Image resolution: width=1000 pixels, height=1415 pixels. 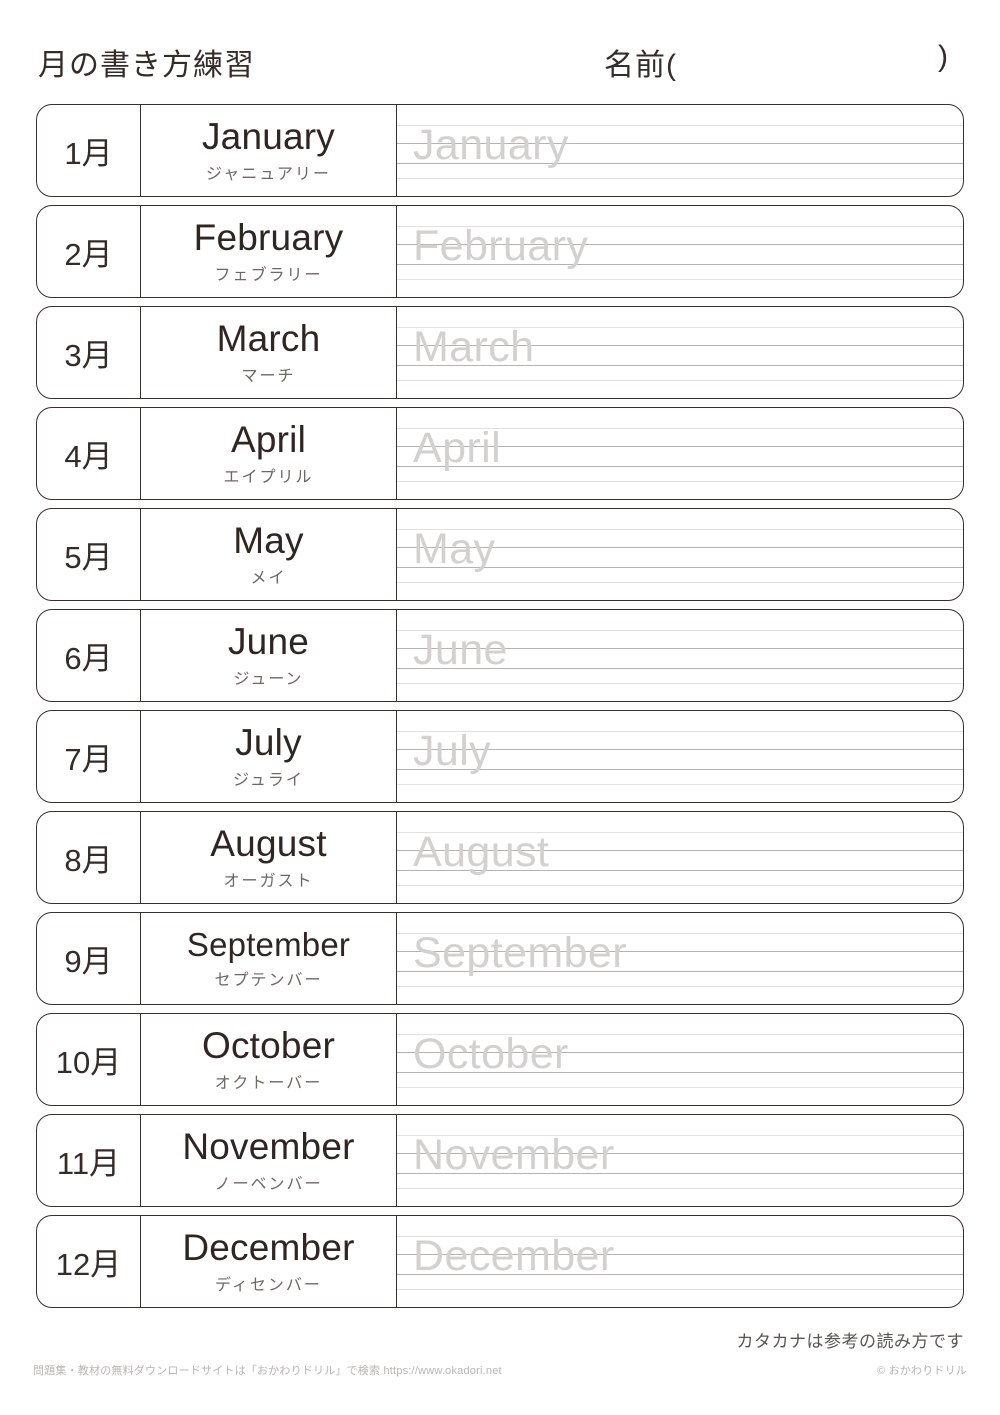 I want to click on month-katakana-label: エイプリル, so click(x=268, y=477).